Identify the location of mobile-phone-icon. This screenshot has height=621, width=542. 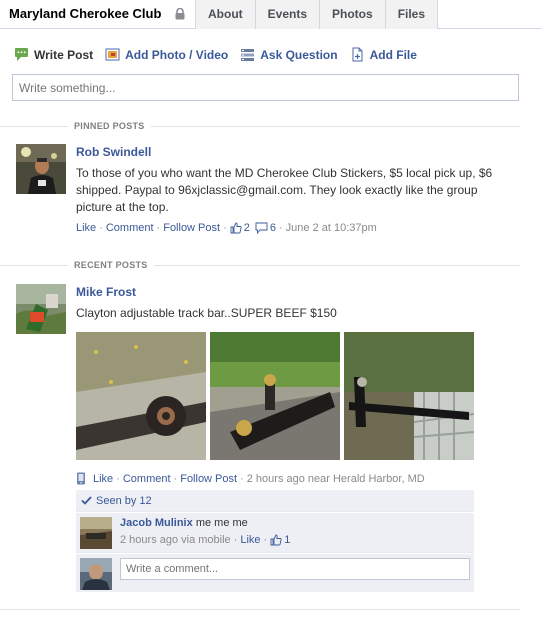
(81, 478).